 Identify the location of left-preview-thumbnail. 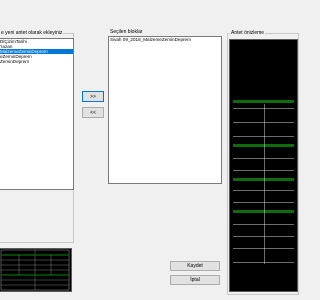
(36, 270).